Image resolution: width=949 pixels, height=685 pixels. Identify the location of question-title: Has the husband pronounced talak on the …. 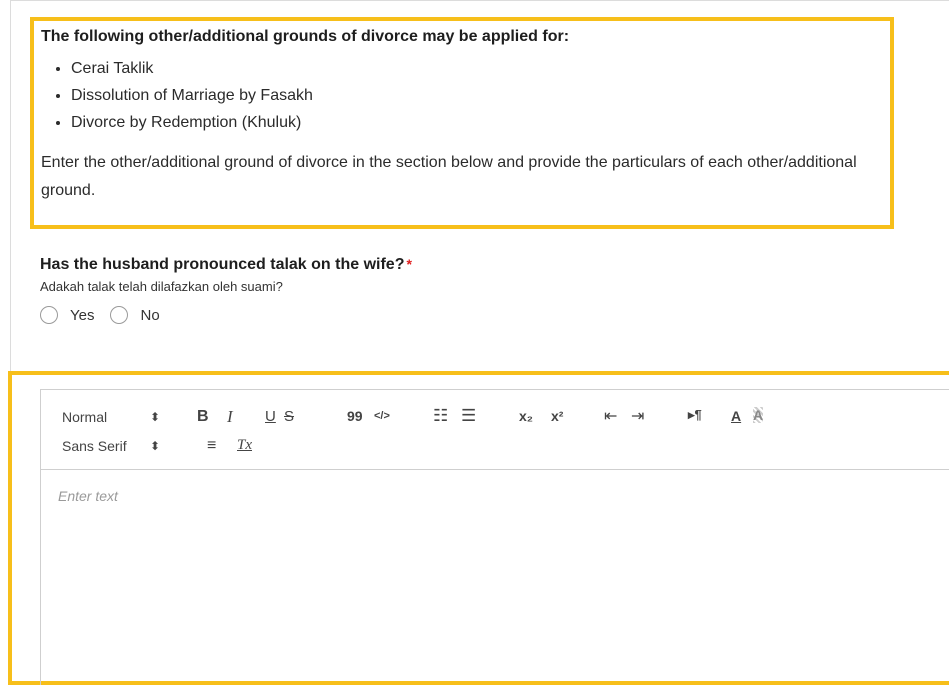
(226, 265).